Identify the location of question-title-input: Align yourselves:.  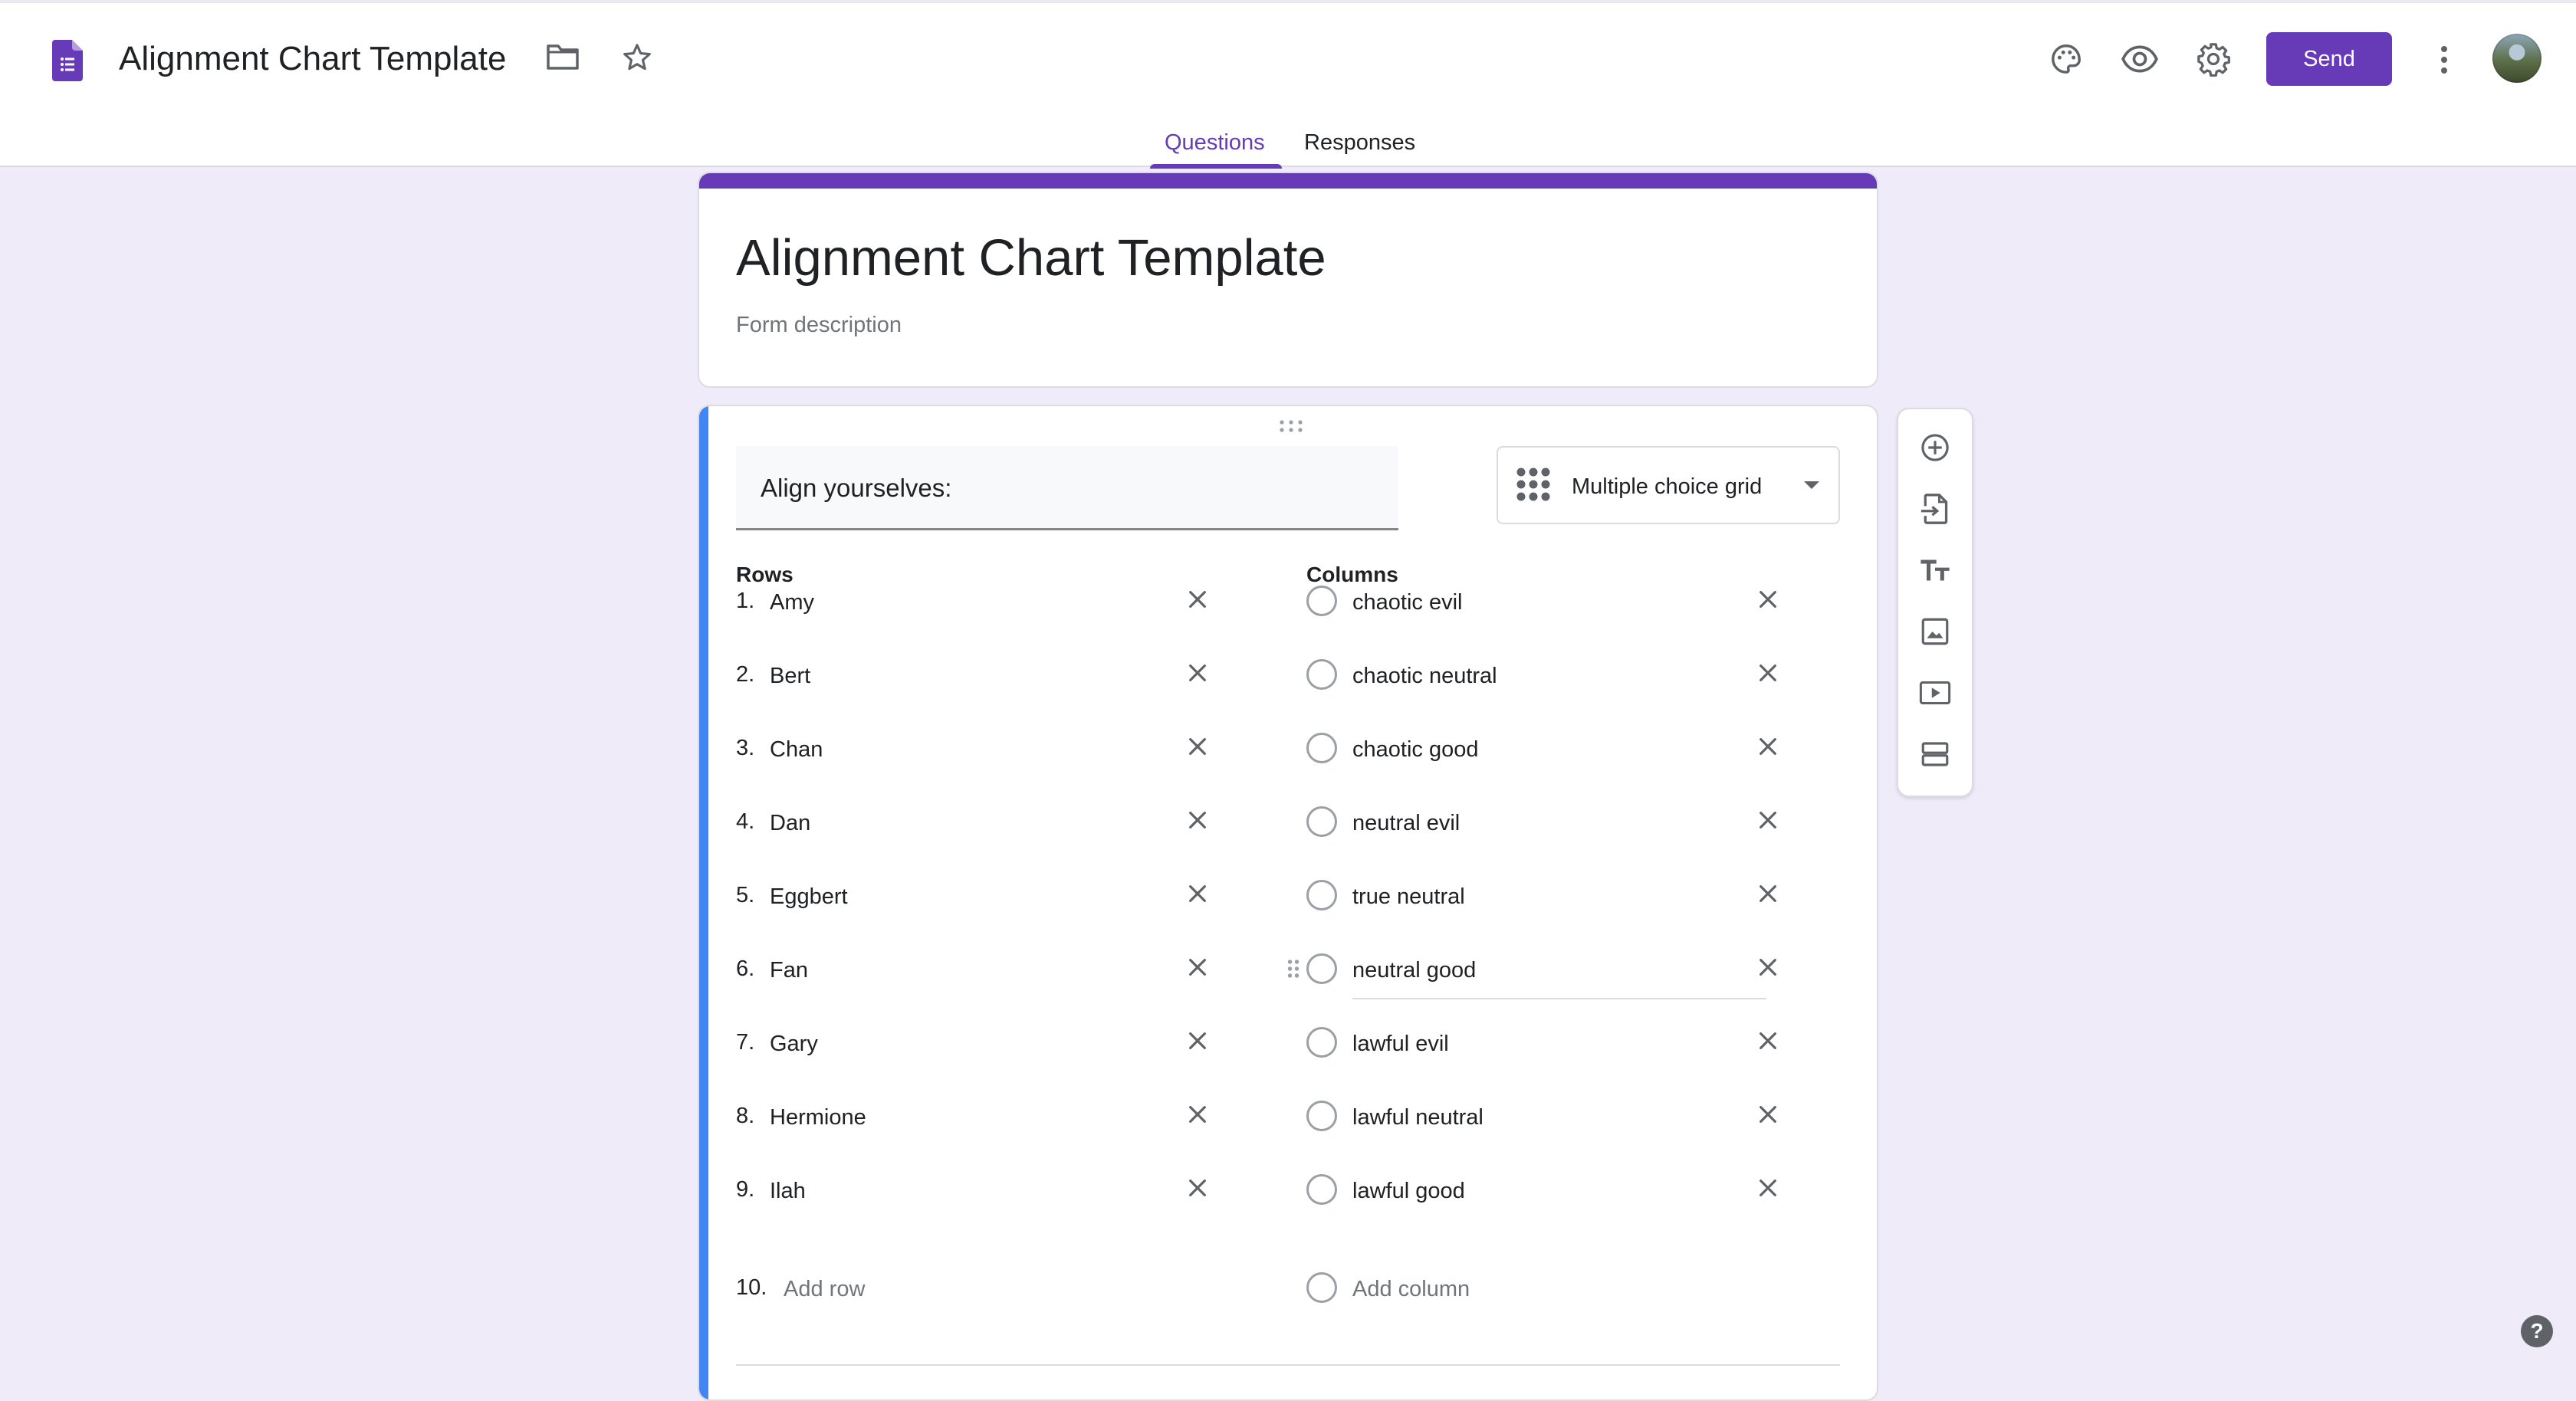
(1067, 488).